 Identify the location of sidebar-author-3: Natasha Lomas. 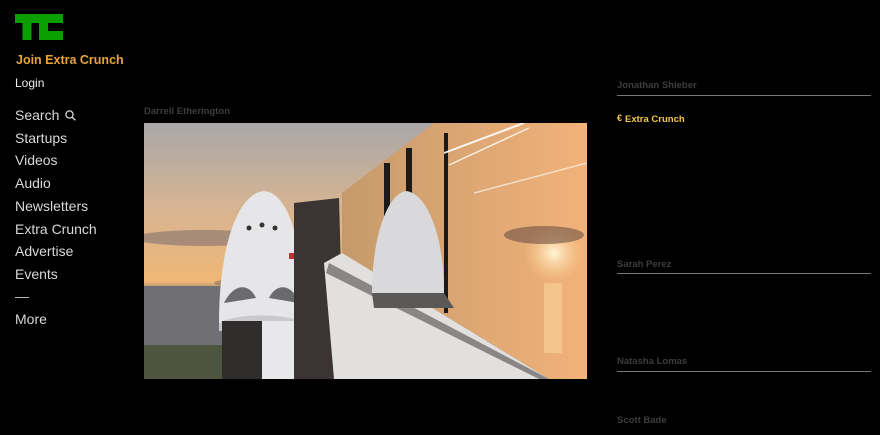
(652, 361).